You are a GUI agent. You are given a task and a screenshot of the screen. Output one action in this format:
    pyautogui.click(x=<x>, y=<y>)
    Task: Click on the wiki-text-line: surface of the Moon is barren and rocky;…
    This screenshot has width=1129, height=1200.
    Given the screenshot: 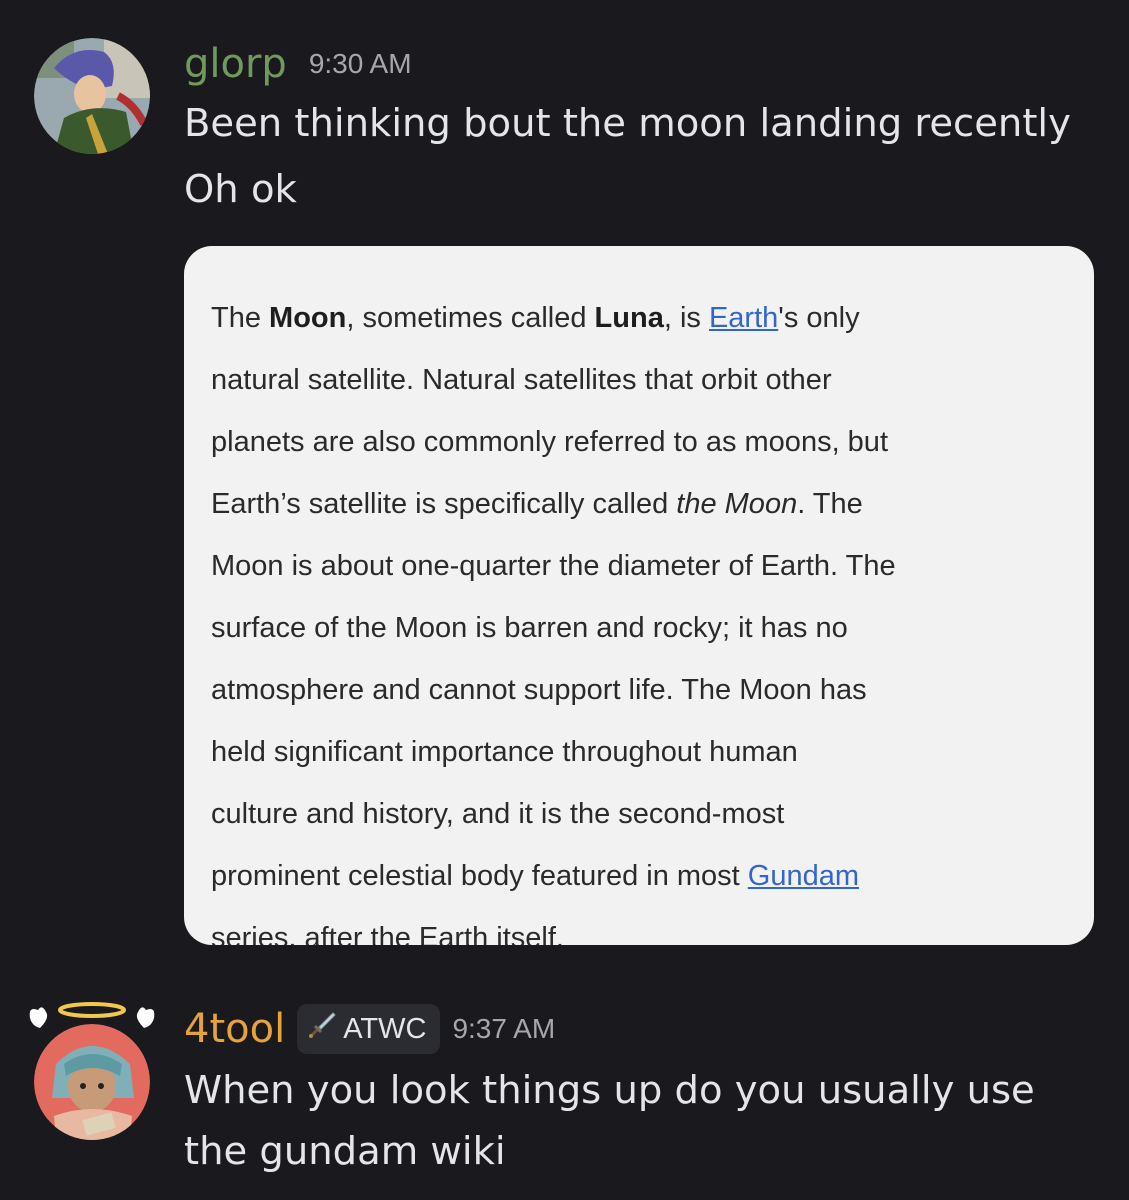 What is the action you would take?
    pyautogui.click(x=529, y=628)
    